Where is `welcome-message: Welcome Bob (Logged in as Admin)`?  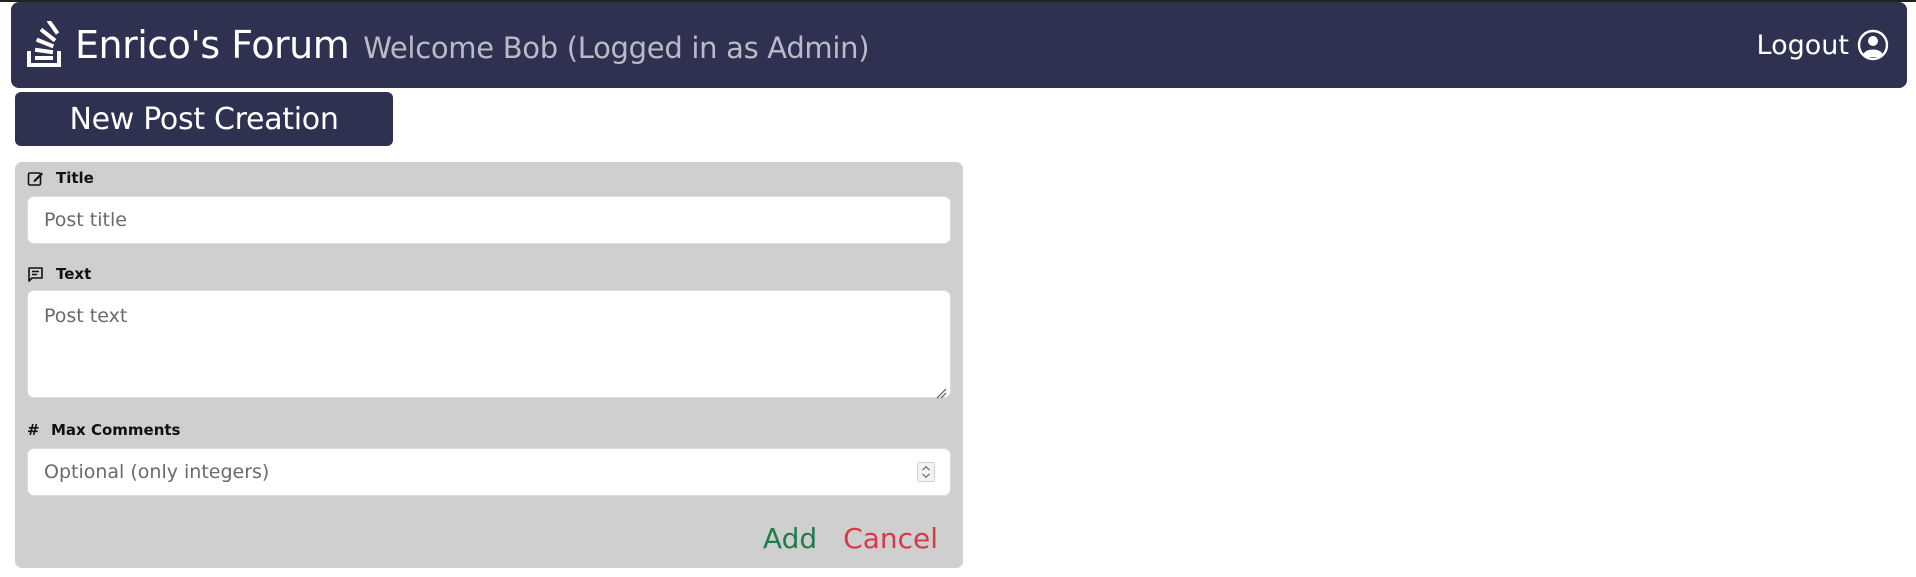 welcome-message: Welcome Bob (Logged in as Admin) is located at coordinates (616, 48).